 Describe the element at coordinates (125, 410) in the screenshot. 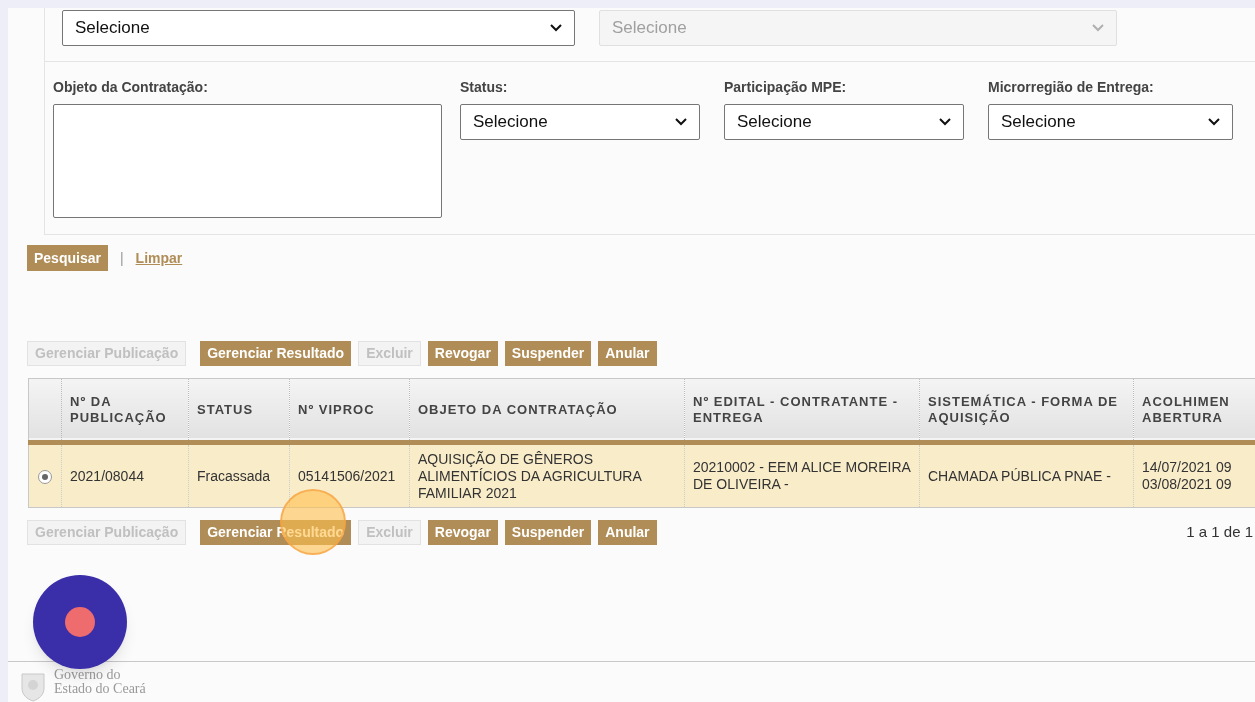

I see `column-header: Nº DA PUBLICAÇÃO` at that location.